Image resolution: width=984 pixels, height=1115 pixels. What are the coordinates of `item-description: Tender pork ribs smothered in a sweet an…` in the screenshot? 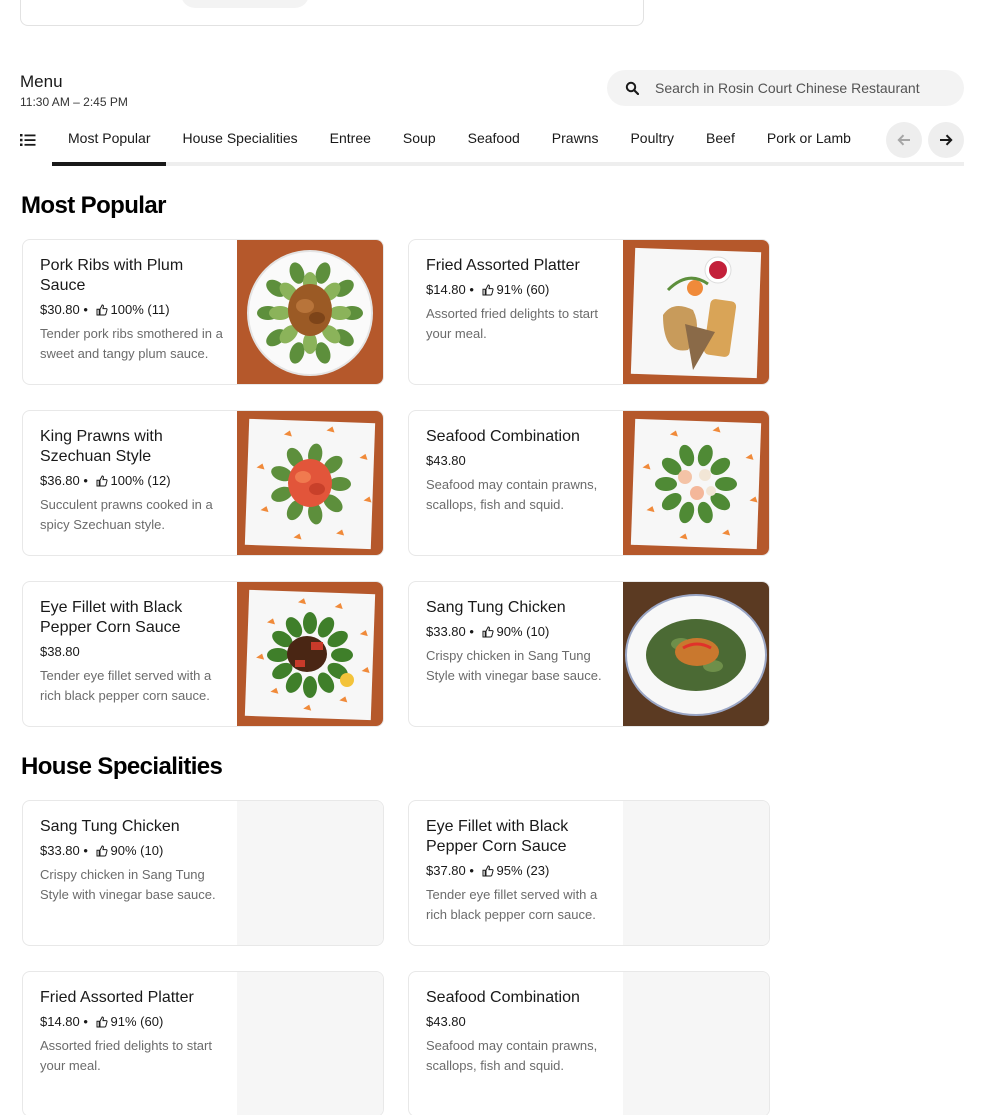 It's located at (131, 343).